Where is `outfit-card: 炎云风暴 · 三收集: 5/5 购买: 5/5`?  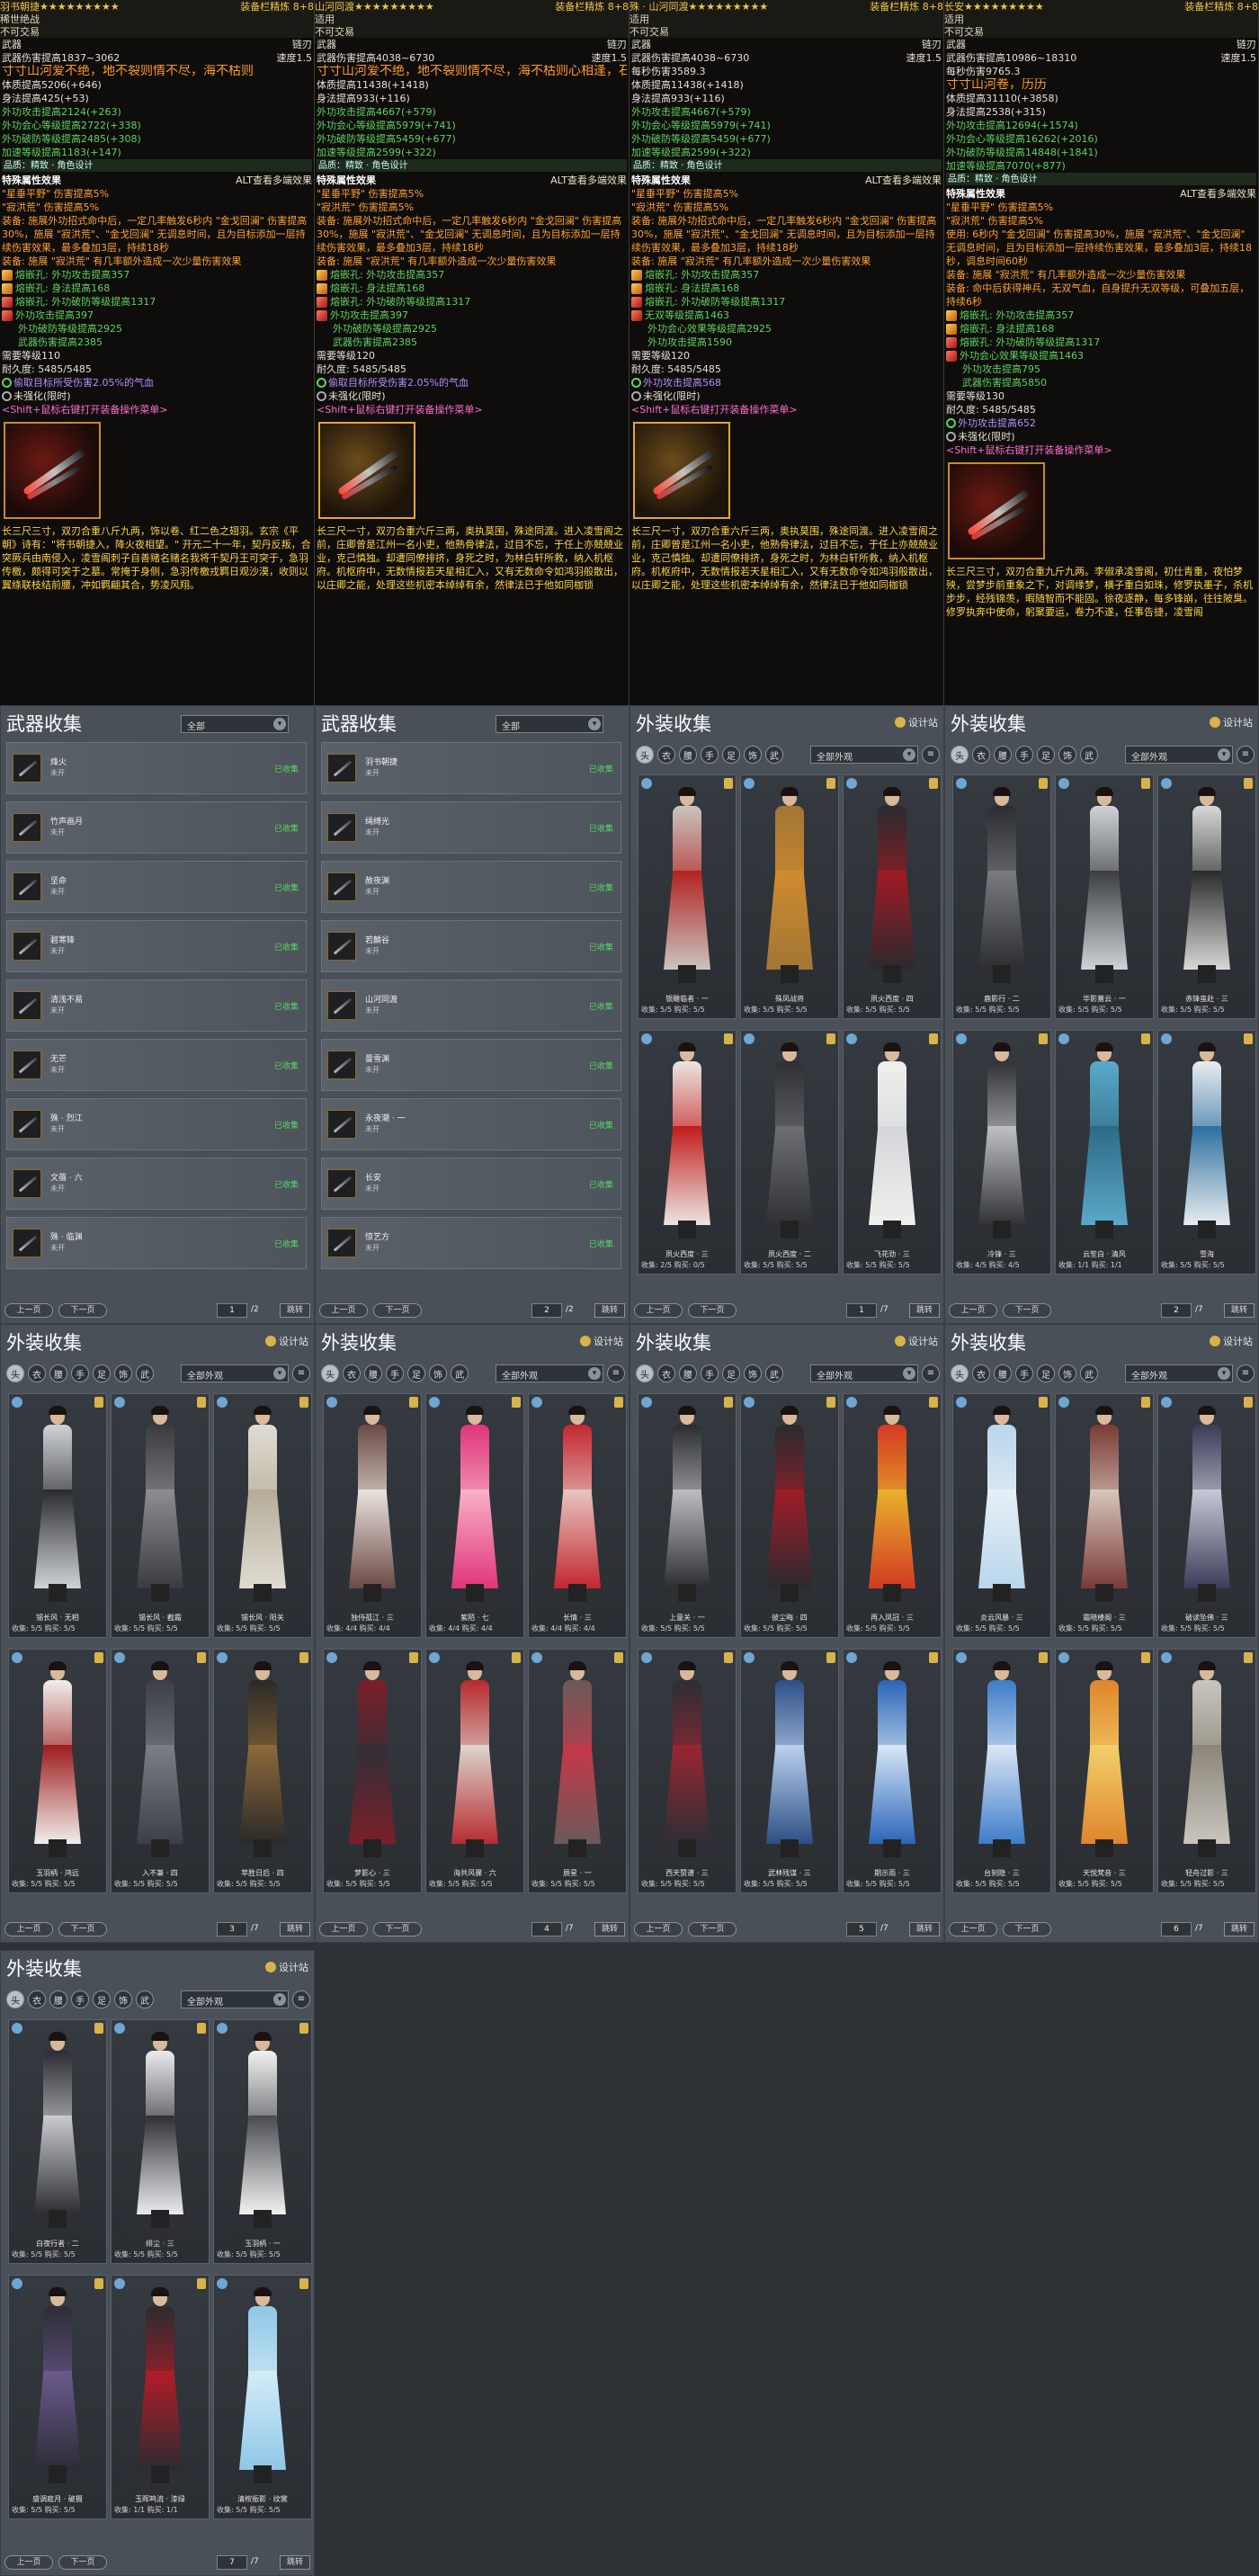
outfit-card: 炎云风暴 · 三收集: 5/5 购买: 5/5 is located at coordinates (1001, 1515).